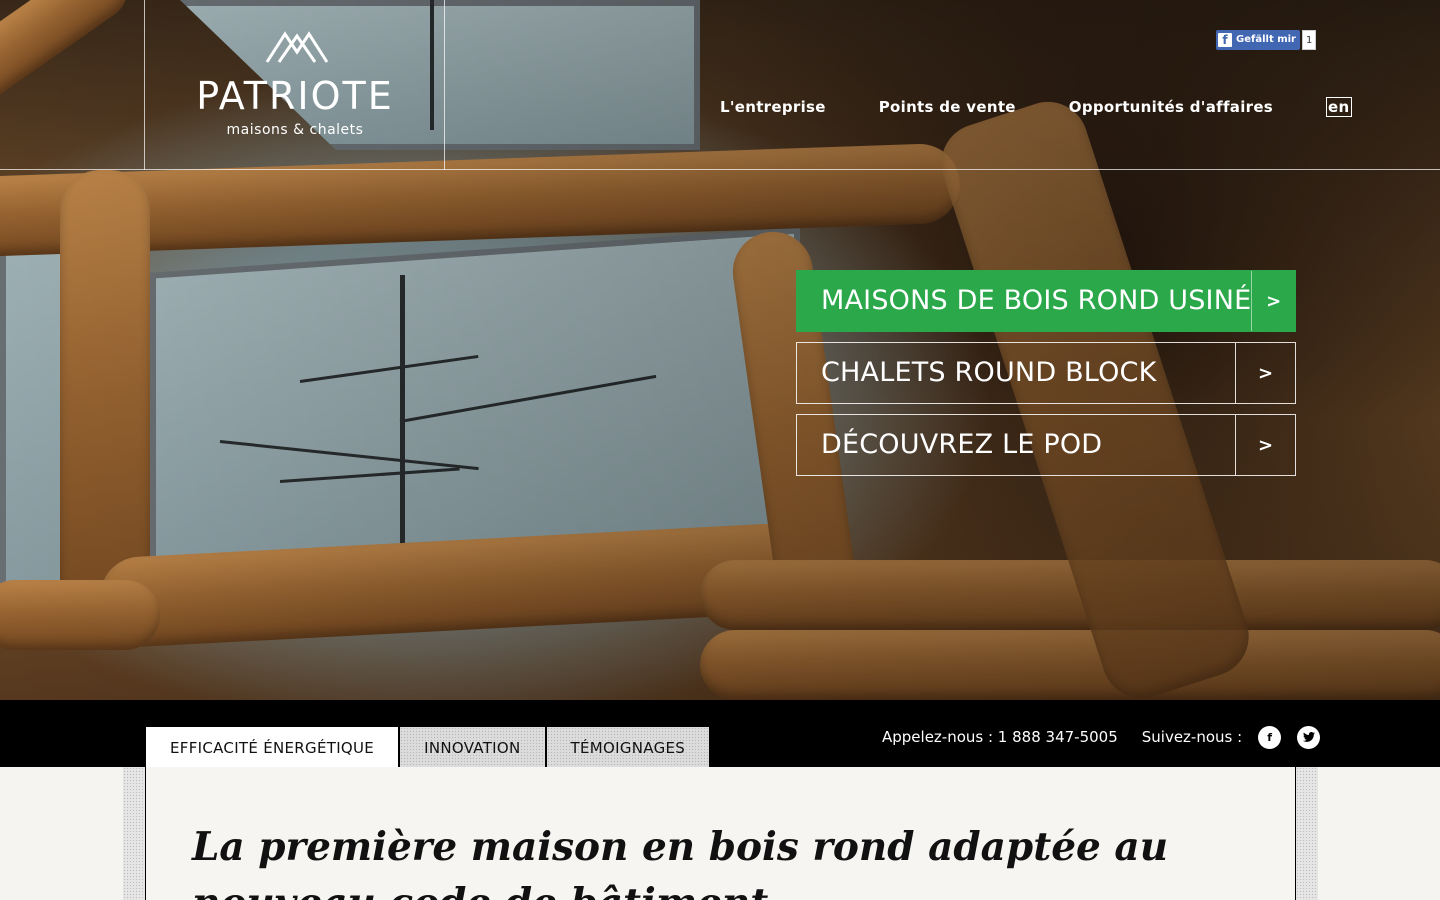  What do you see at coordinates (1307, 833) in the screenshot?
I see `side-pattern-right` at bounding box center [1307, 833].